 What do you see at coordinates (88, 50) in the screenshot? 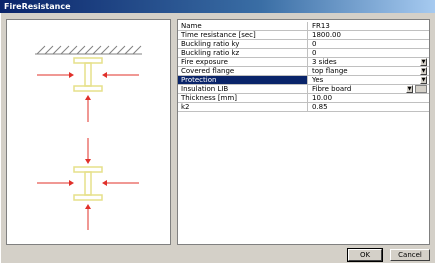
I see `ceiling-hatch` at bounding box center [88, 50].